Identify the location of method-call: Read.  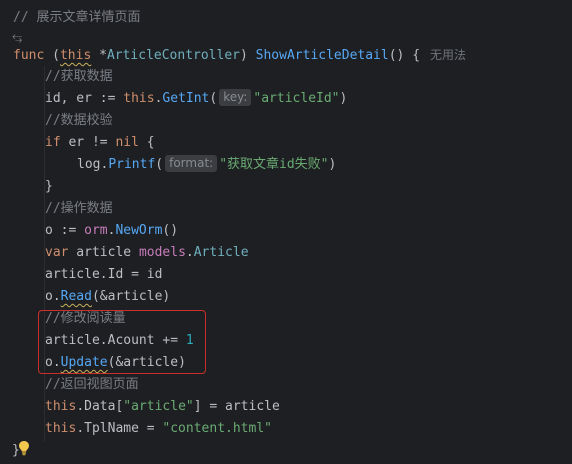
(76, 296).